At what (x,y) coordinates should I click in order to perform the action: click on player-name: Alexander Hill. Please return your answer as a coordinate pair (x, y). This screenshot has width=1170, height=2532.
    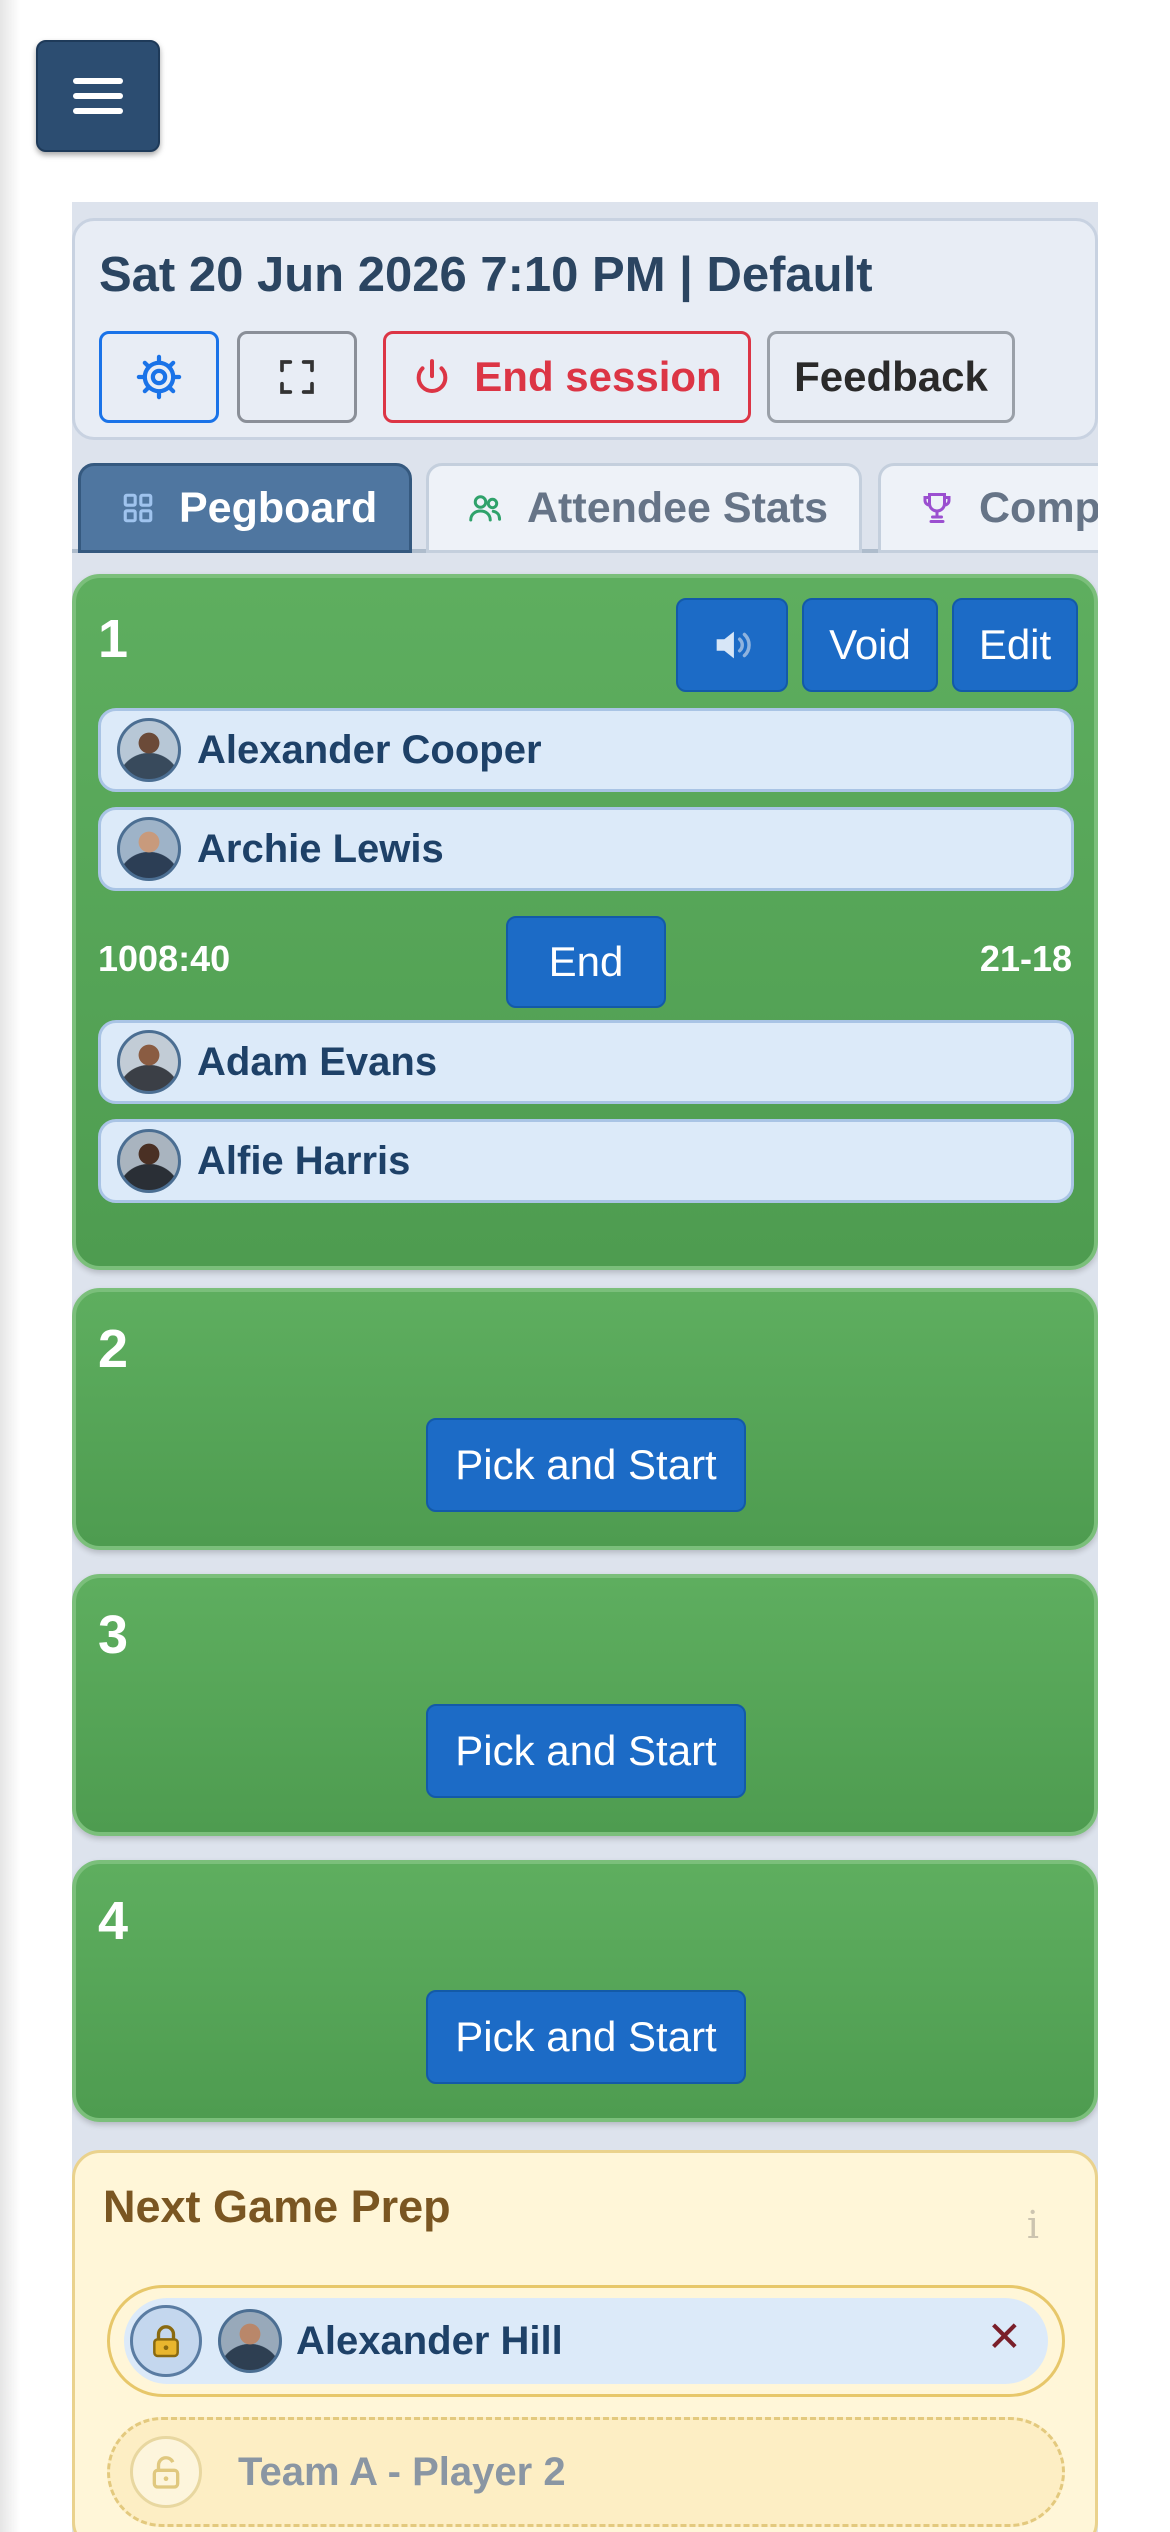
    Looking at the image, I should click on (429, 2340).